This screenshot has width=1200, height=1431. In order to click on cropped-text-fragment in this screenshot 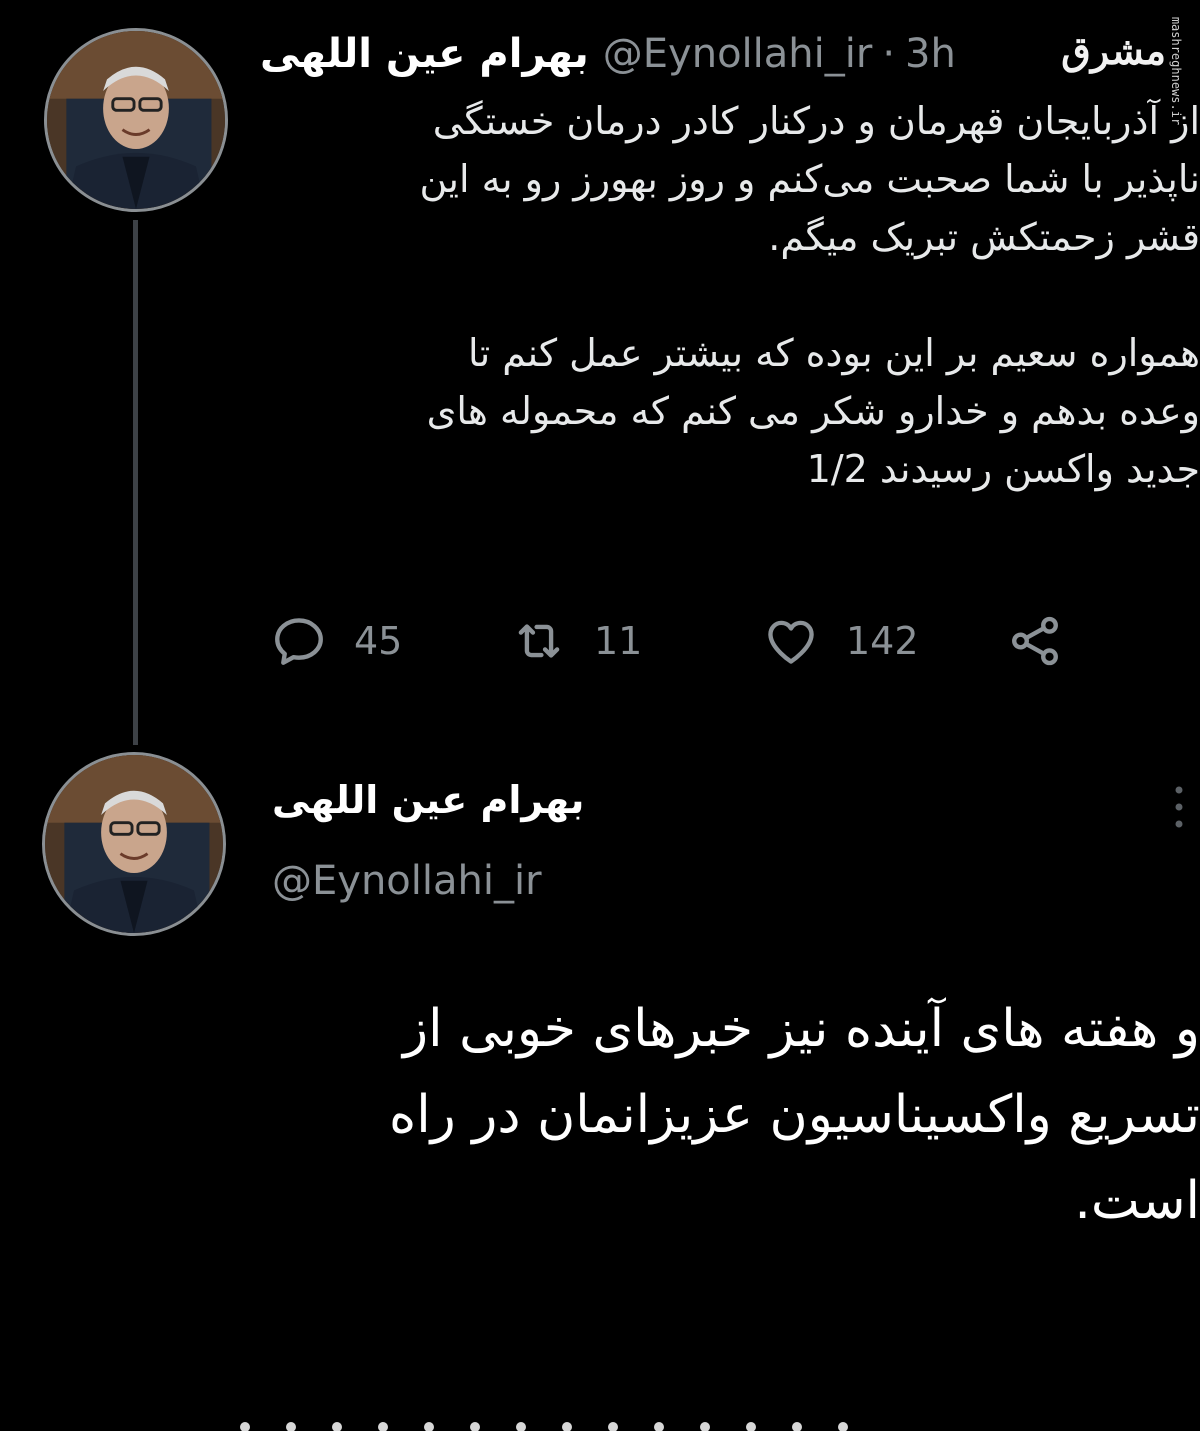, I will do `click(720, 1421)`.